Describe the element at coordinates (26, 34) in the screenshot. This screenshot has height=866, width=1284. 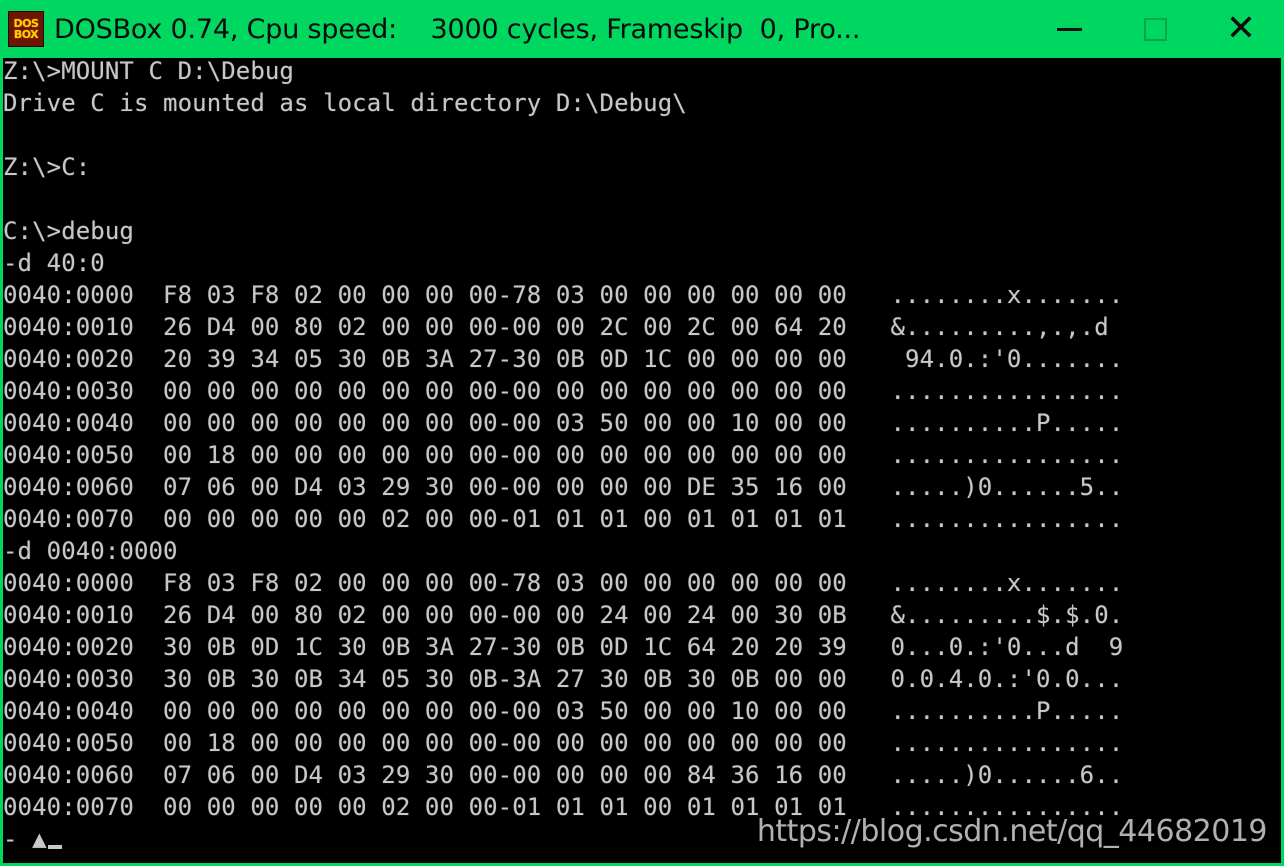
I see `app-icon-line-2: BOX` at that location.